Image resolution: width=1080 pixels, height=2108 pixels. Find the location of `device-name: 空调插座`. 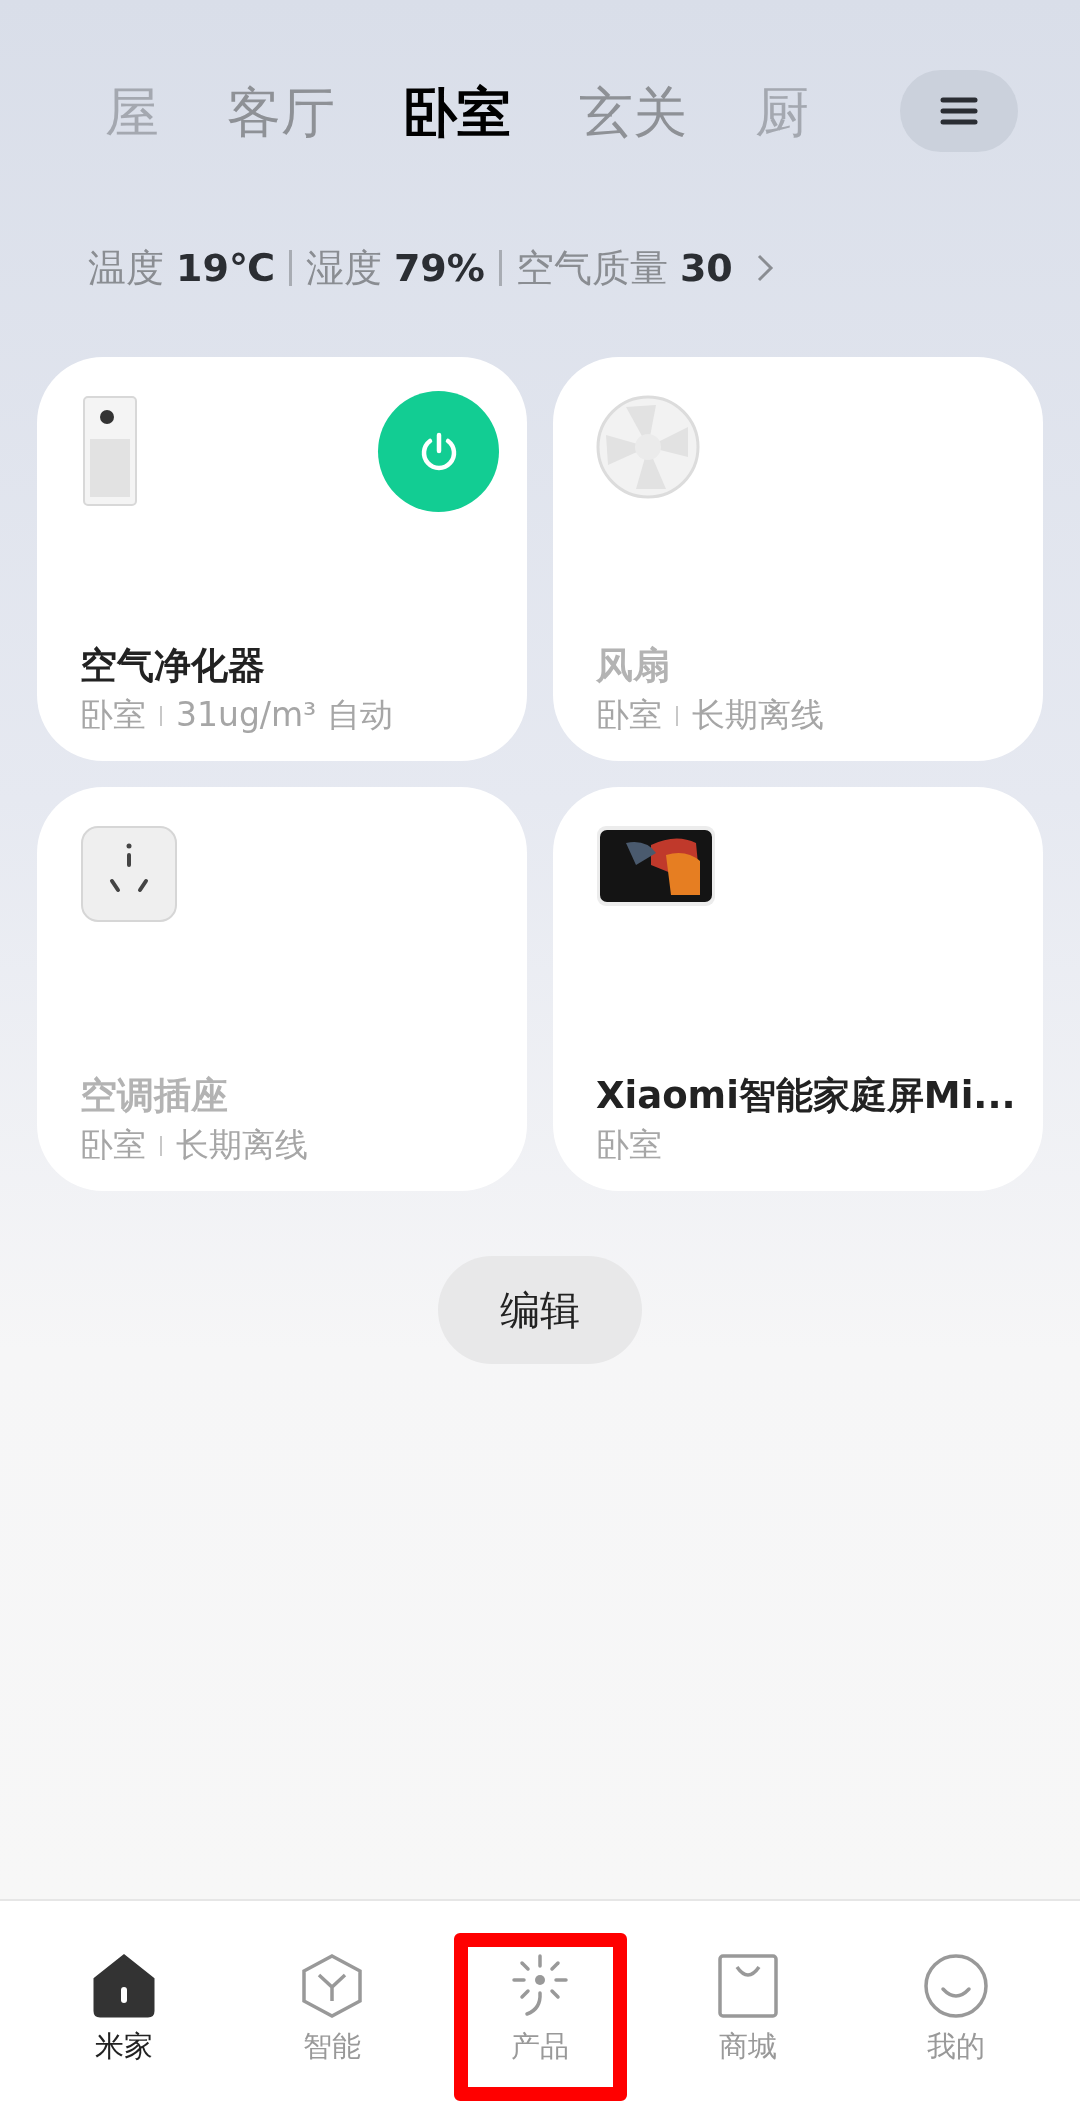

device-name: 空调插座 is located at coordinates (154, 1096).